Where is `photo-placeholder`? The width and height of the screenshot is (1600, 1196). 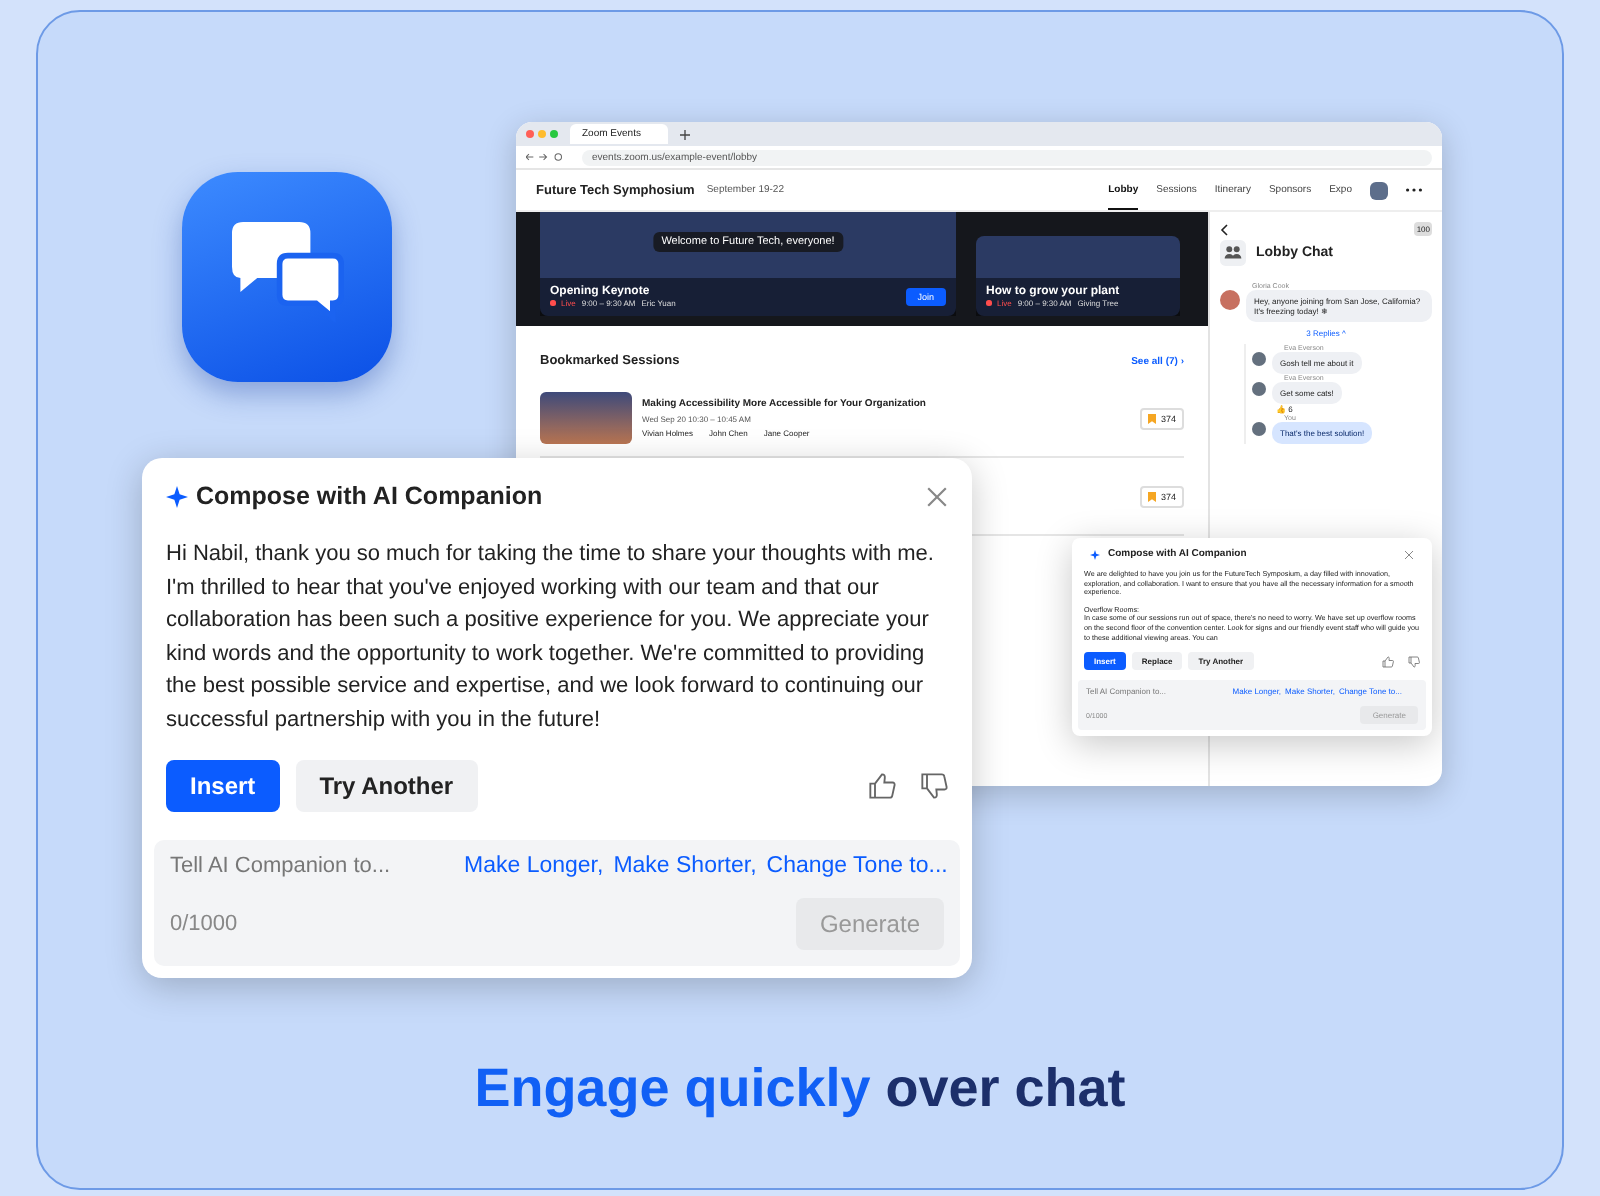
photo-placeholder is located at coordinates (586, 418).